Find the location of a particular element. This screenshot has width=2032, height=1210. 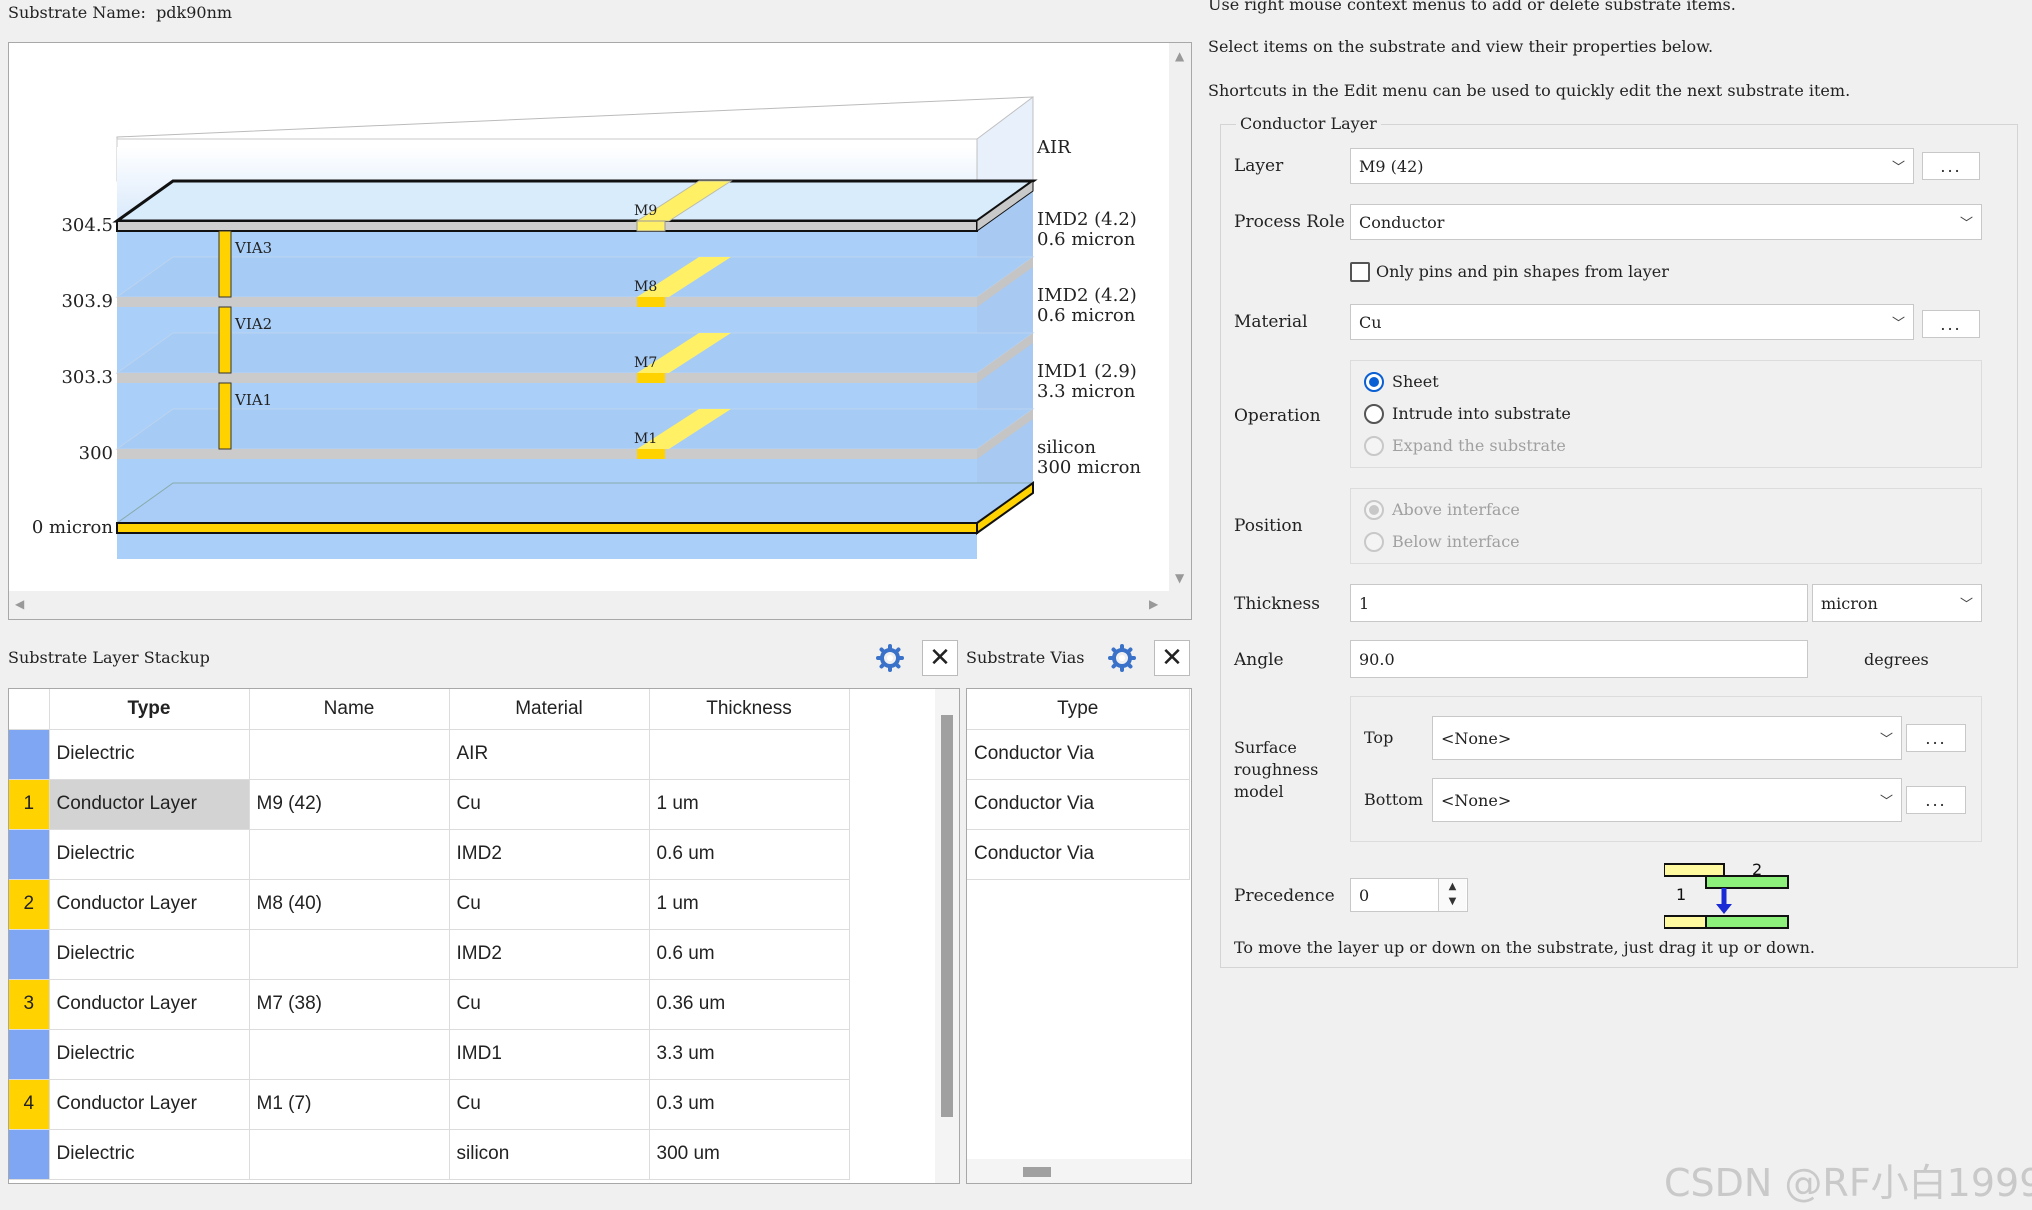

diagram-horizontal-scrollbar: ◀ ▶ is located at coordinates (600, 605).